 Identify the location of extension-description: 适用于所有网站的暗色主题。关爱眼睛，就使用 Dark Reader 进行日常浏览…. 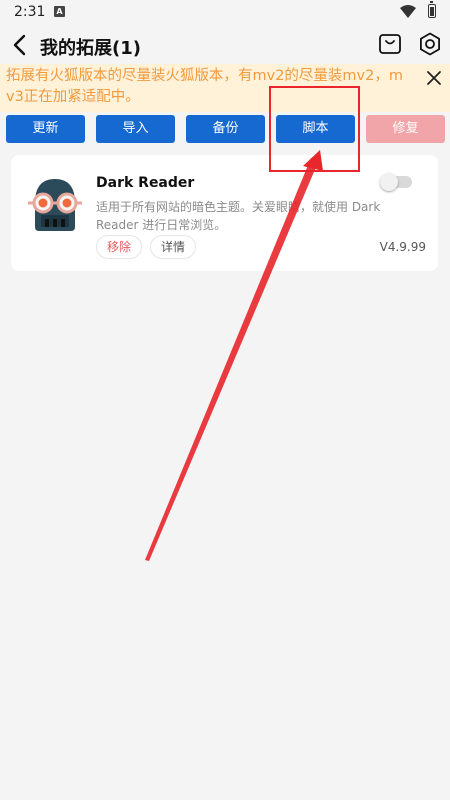
(238, 216).